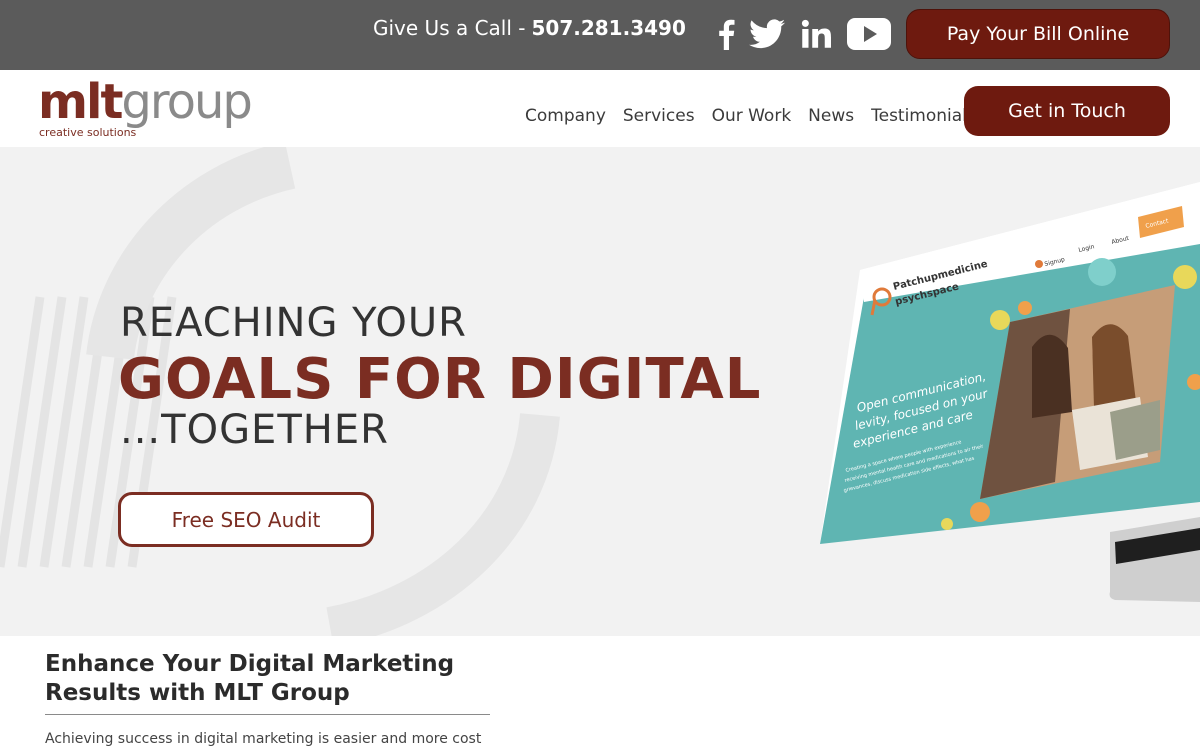 This screenshot has height=747, width=1200. Describe the element at coordinates (246, 519) in the screenshot. I see `free-seo-audit-button: Free SEO Audit` at that location.